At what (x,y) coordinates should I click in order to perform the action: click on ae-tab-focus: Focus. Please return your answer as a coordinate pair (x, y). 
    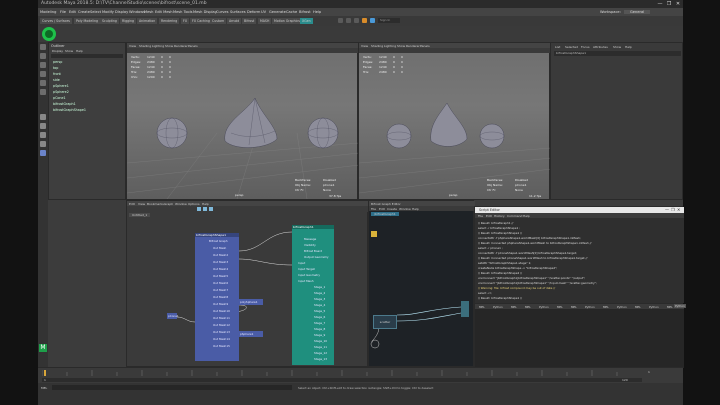
    Looking at the image, I should click on (585, 47).